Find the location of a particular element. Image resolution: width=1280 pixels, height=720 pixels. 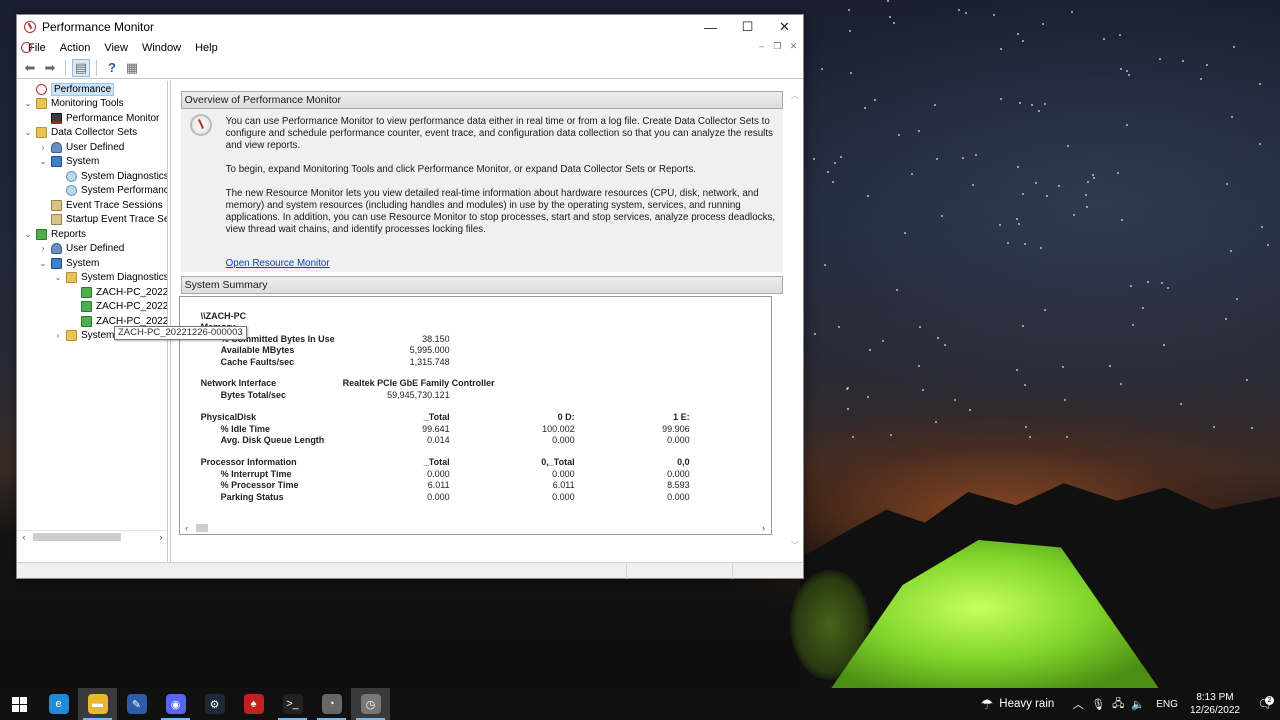

taskbar-app-button: ⚙ is located at coordinates (214, 704).